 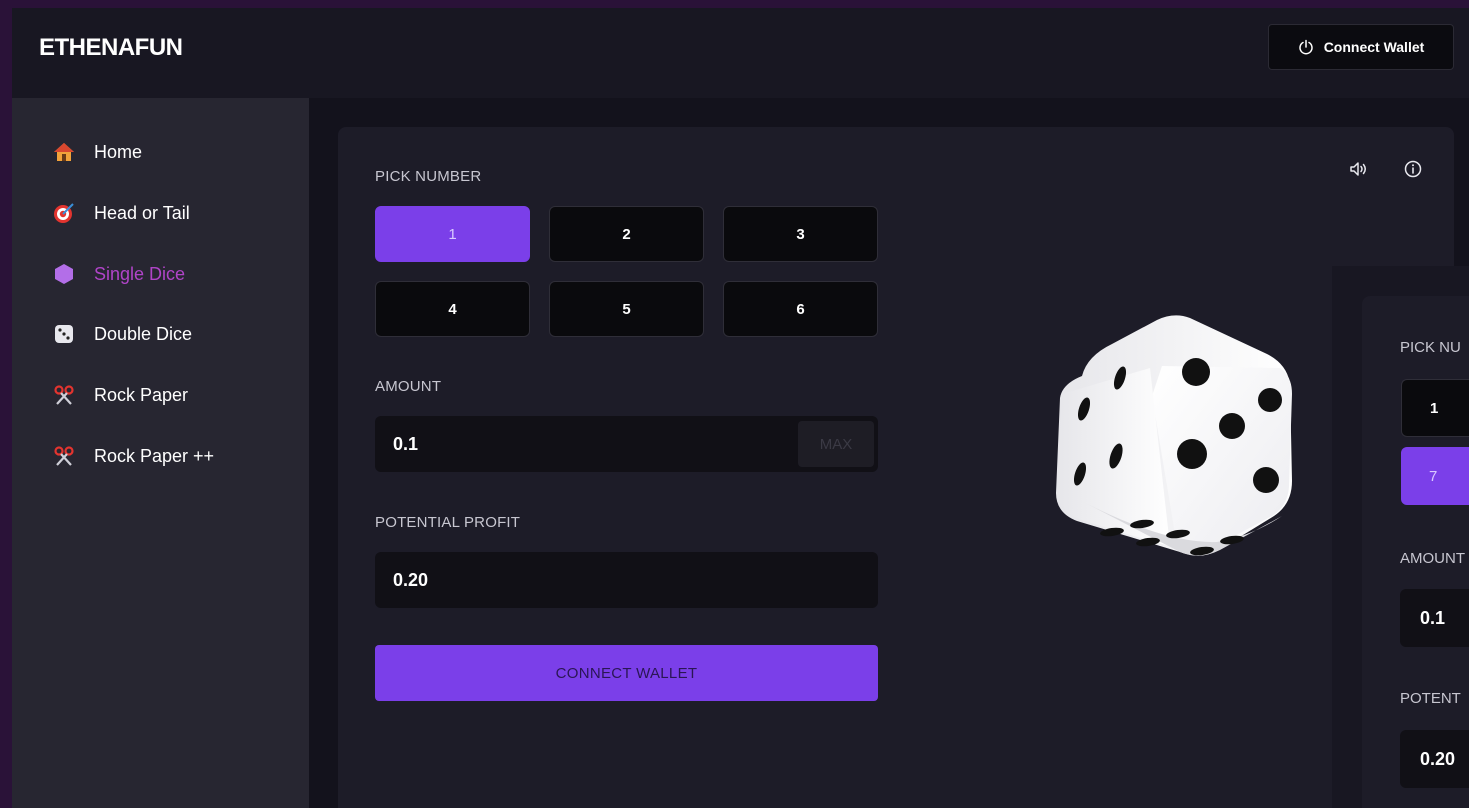 What do you see at coordinates (1435, 408) in the screenshot?
I see `second-number-button-1: 1` at bounding box center [1435, 408].